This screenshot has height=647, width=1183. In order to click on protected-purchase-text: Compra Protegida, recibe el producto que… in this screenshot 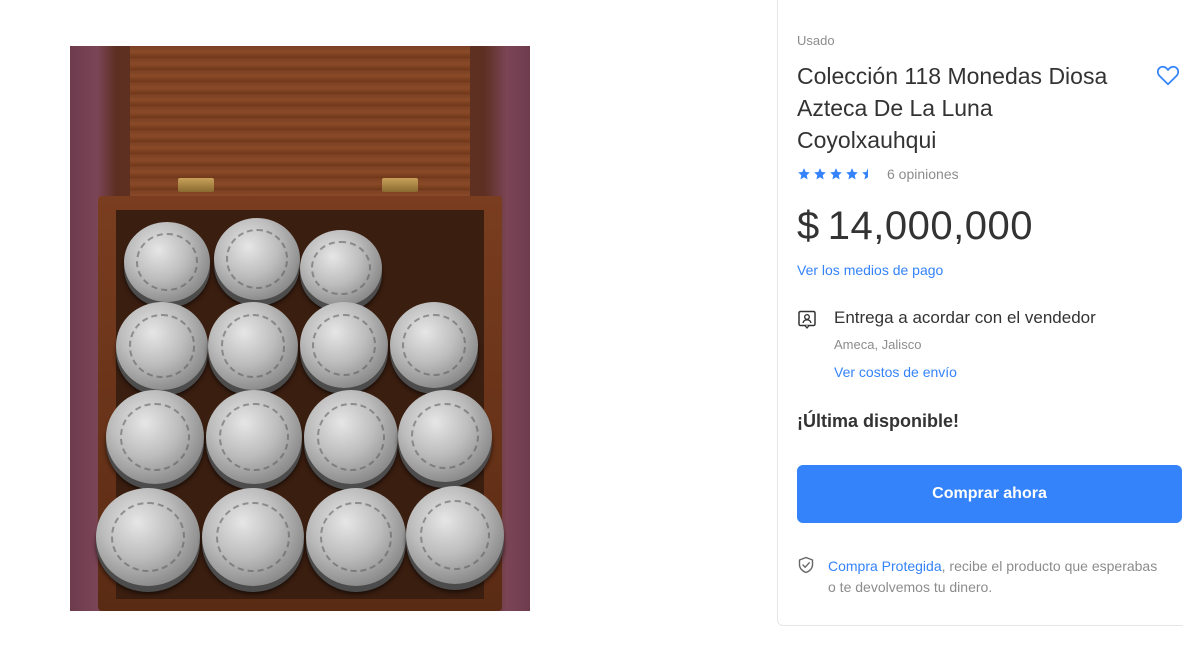, I will do `click(998, 577)`.